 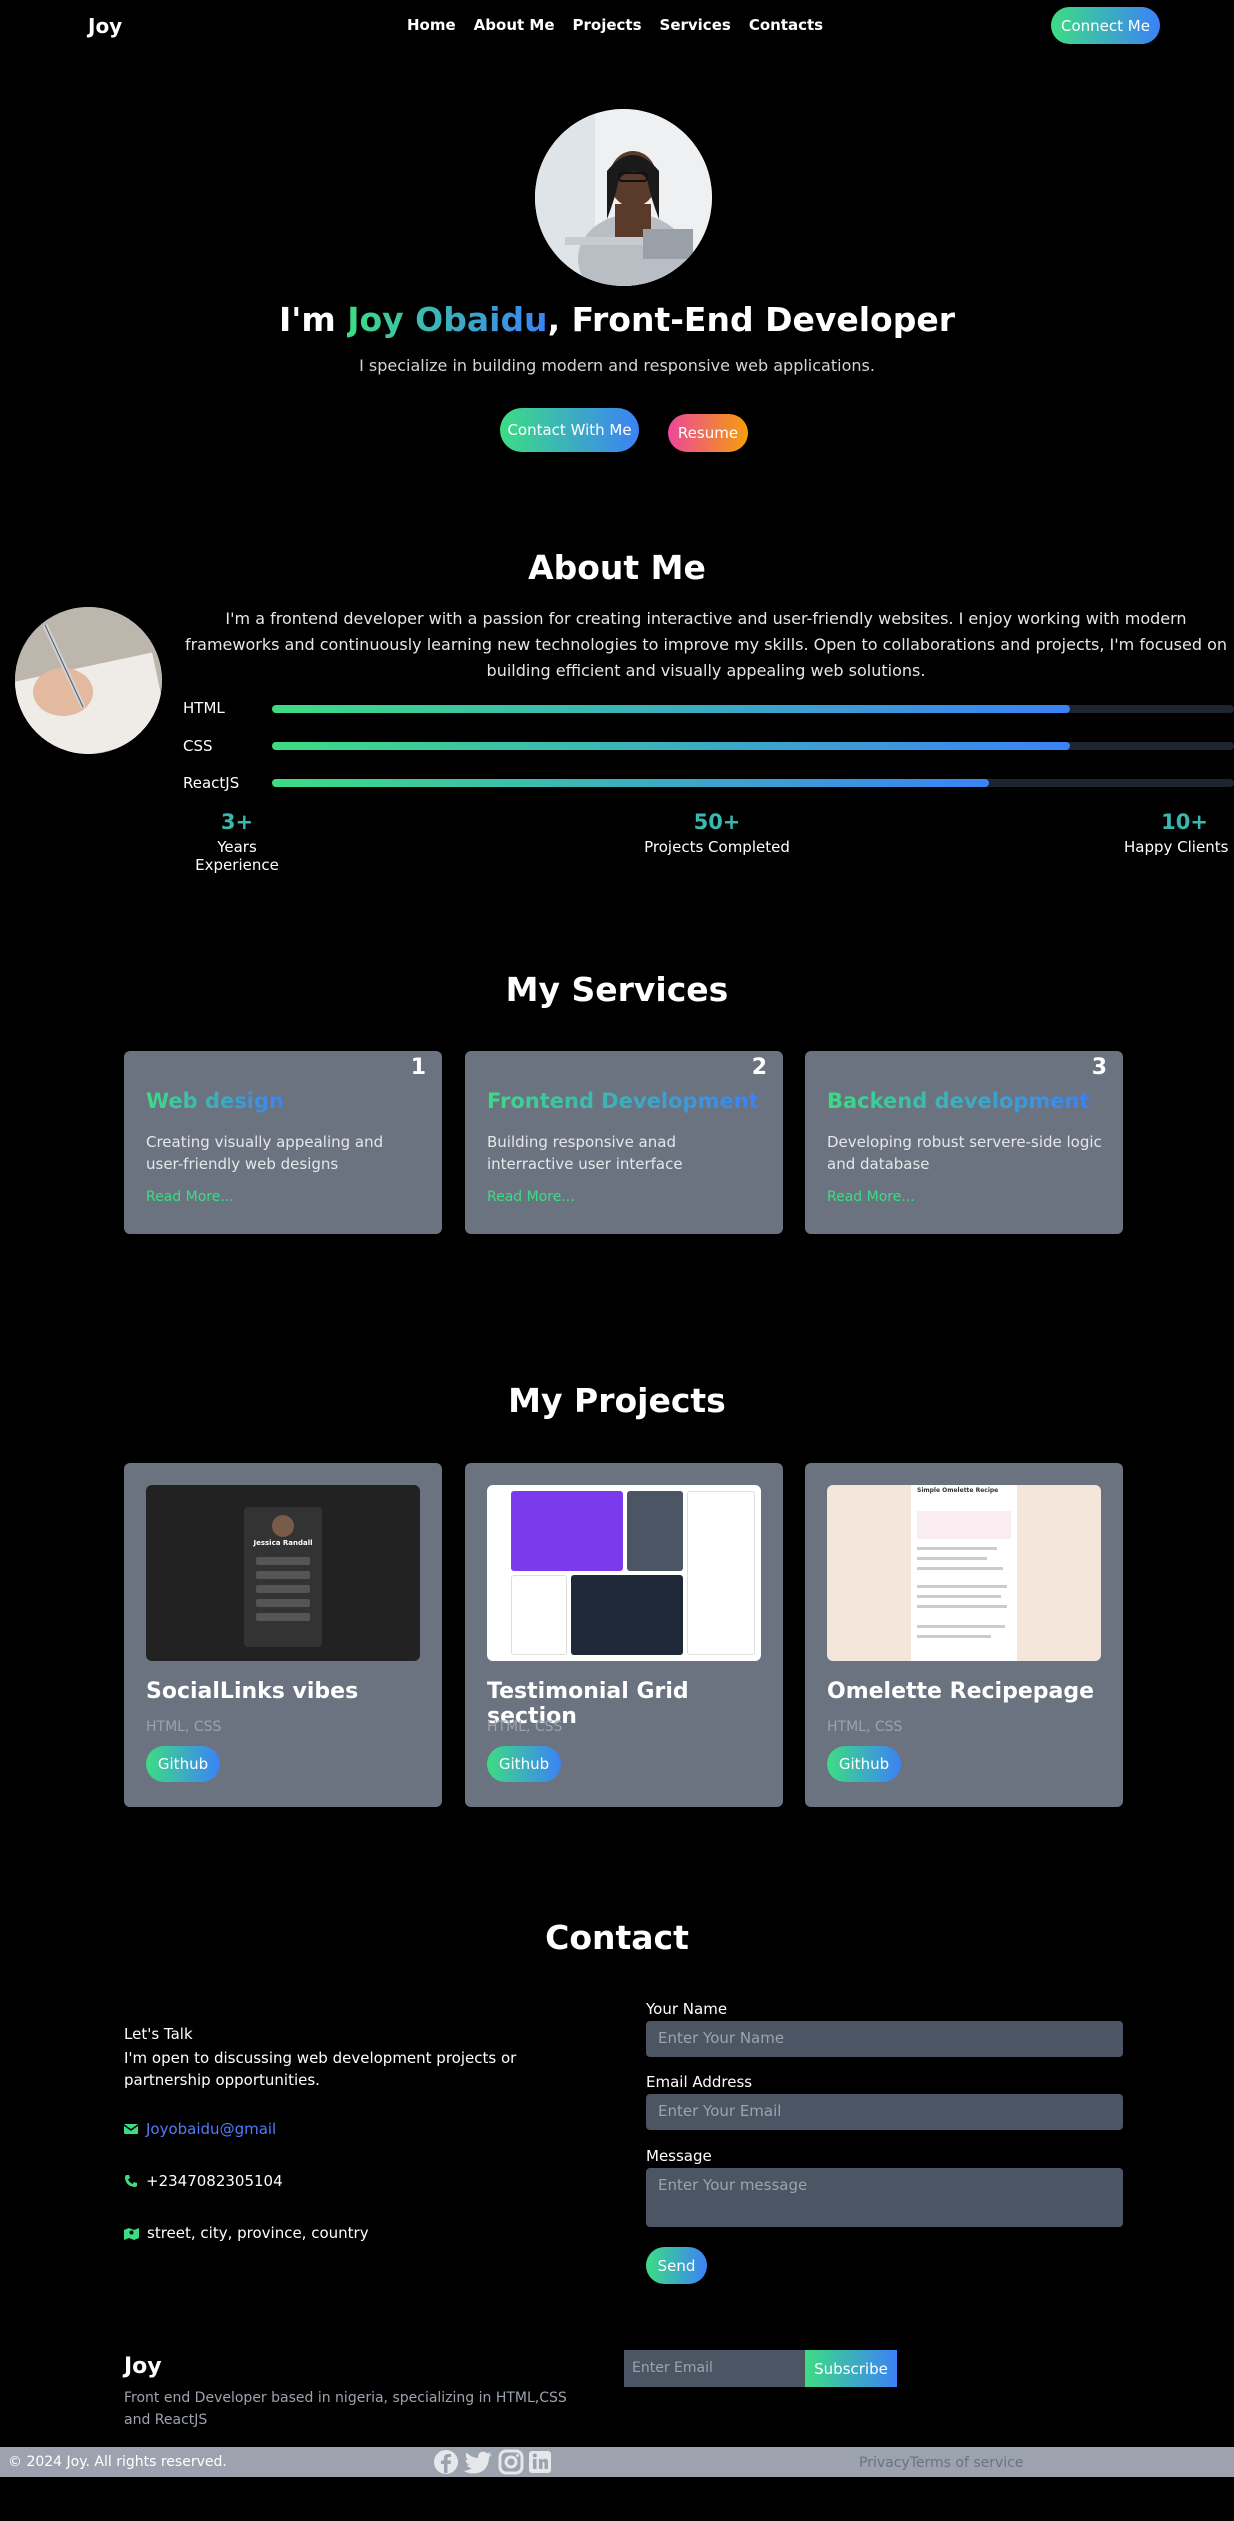 What do you see at coordinates (215, 1101) in the screenshot?
I see `service-title: Web design` at bounding box center [215, 1101].